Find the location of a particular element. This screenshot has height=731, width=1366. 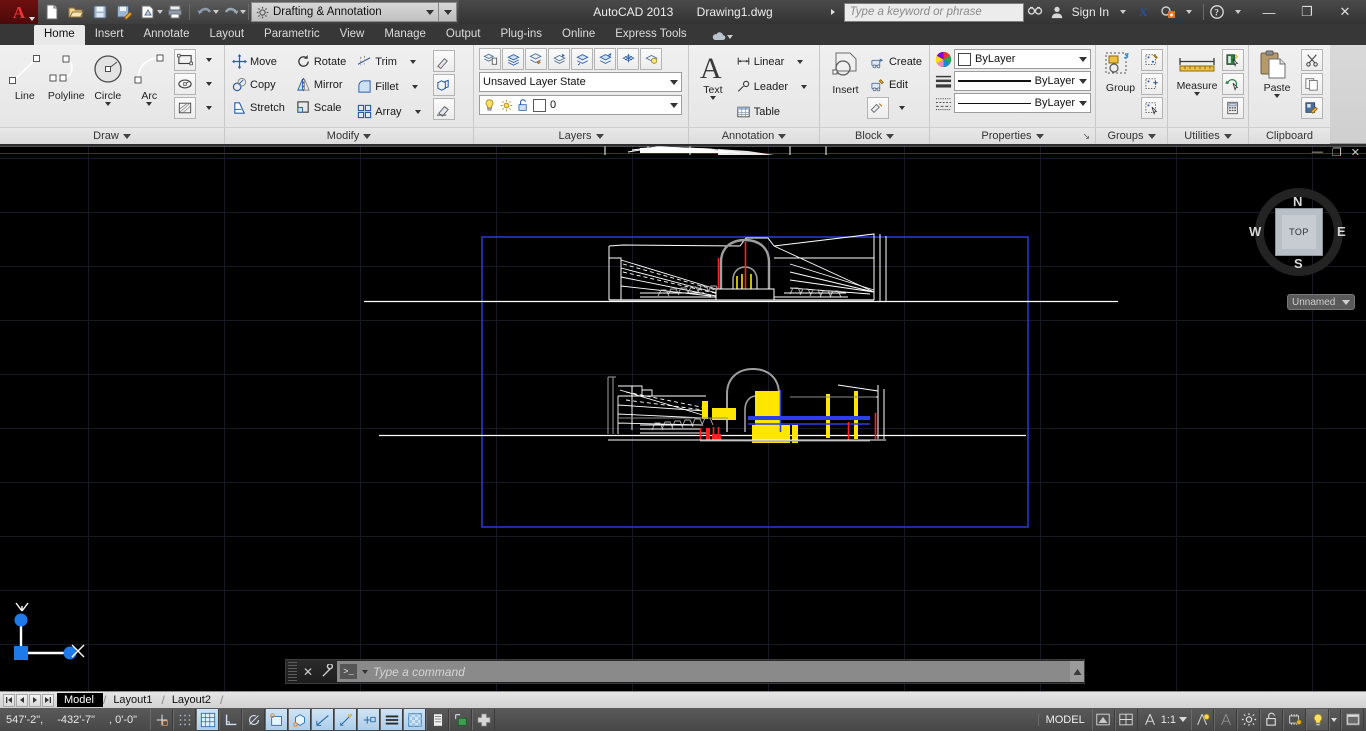

sign-in-button: Sign In is located at coordinates (1090, 12).